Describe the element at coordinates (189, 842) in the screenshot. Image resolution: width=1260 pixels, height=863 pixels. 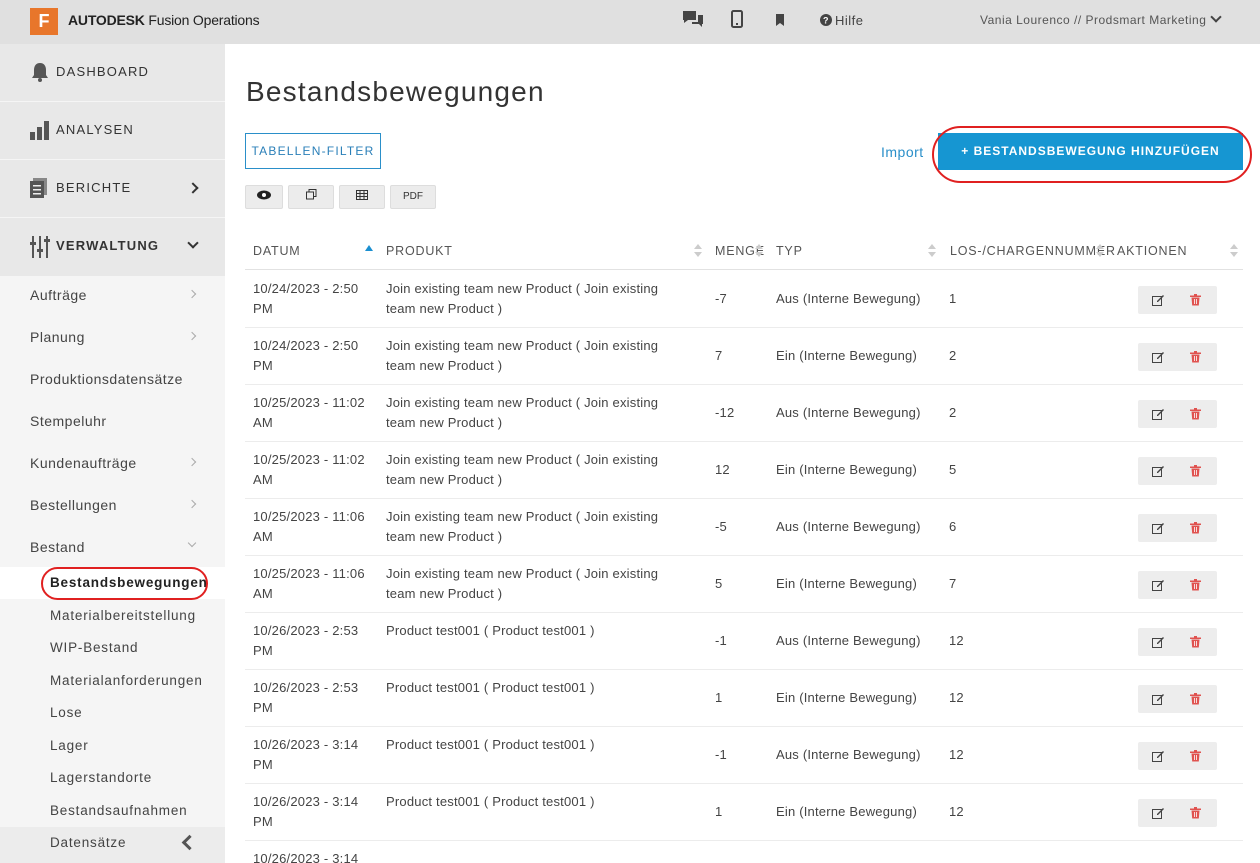
I see `collapse-sidebar-icon` at that location.